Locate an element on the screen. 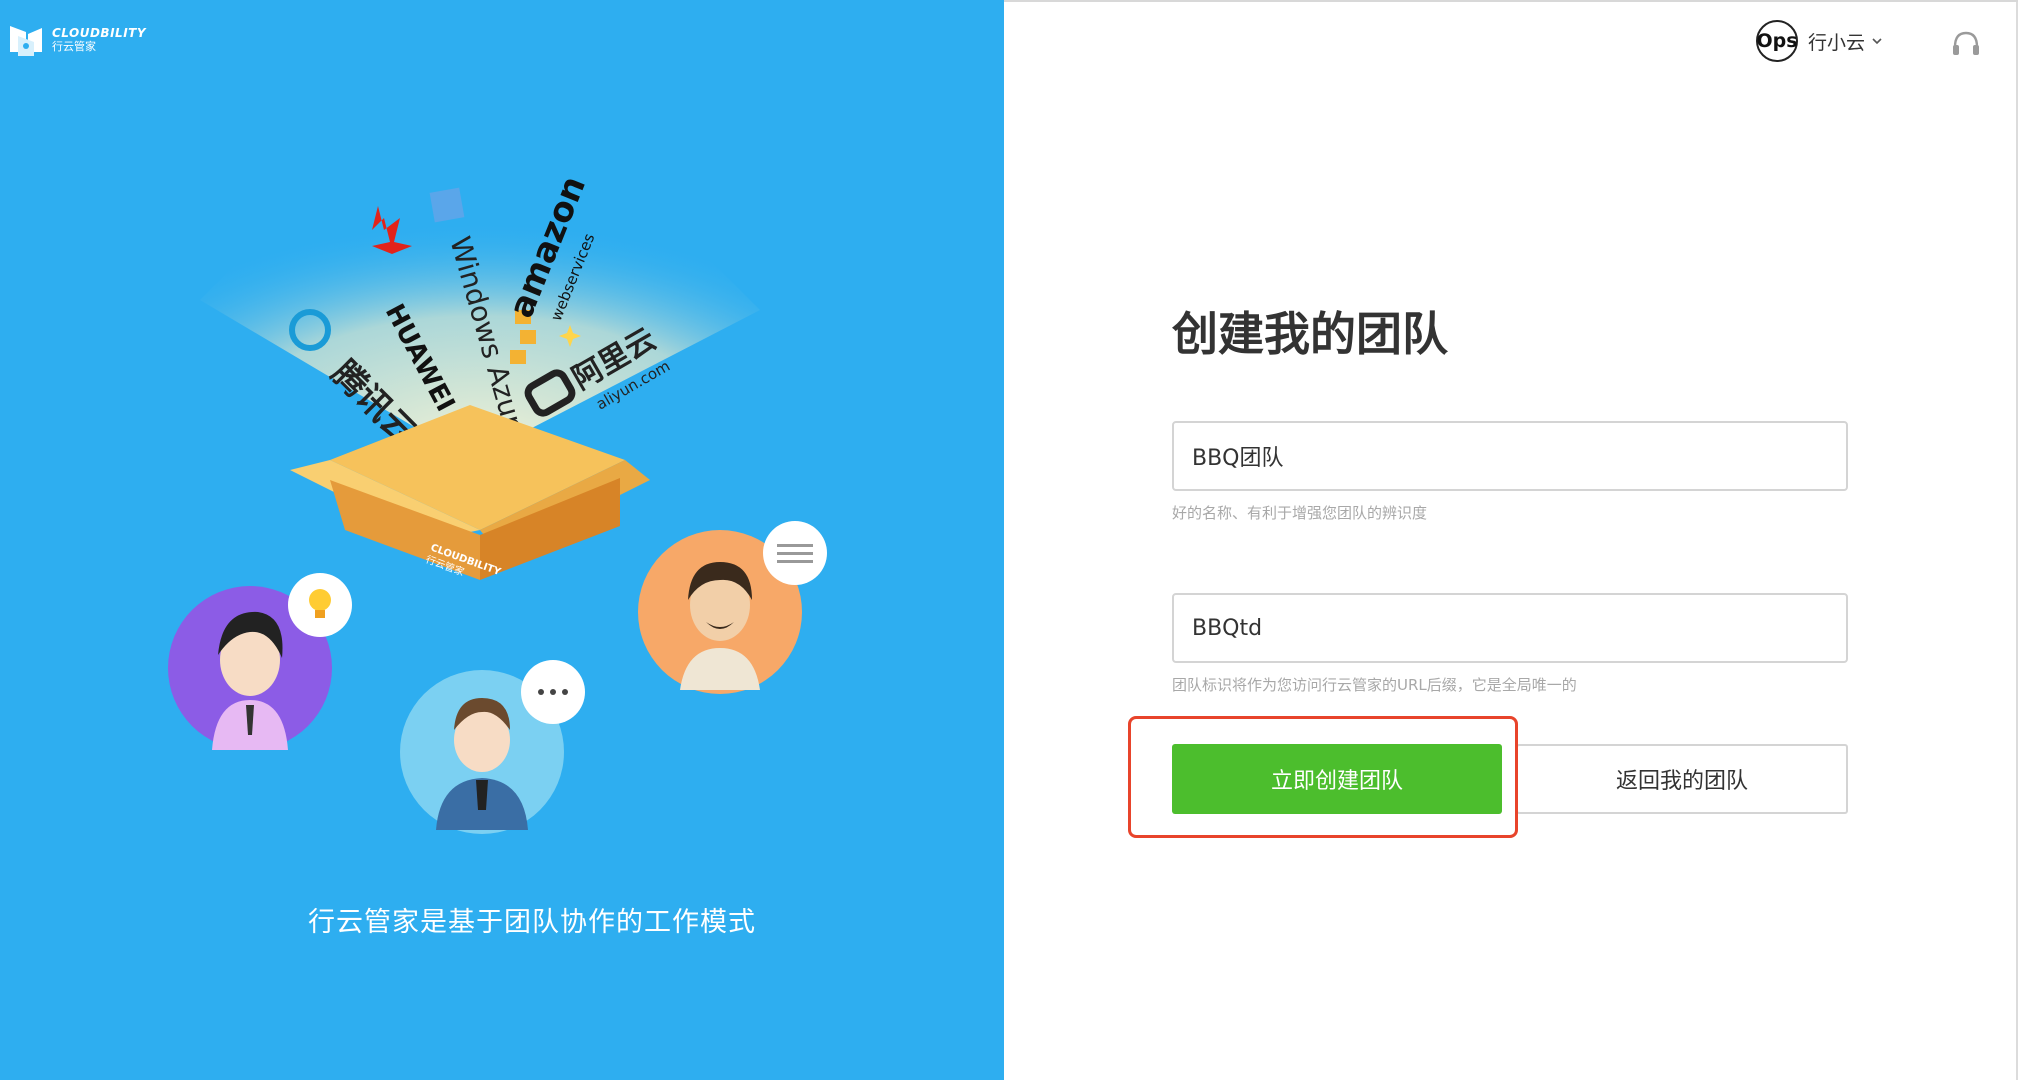 This screenshot has height=1080, width=2018. menu-lines-icon is located at coordinates (795, 553).